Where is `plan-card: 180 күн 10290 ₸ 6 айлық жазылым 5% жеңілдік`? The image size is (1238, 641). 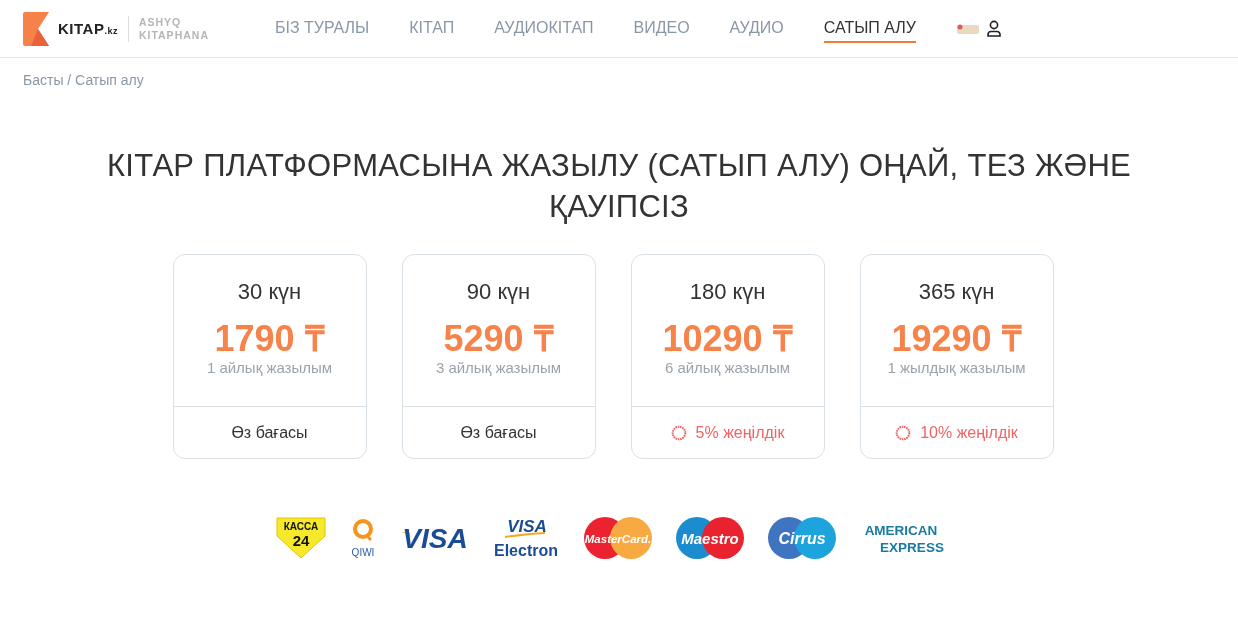
plan-card: 180 күн 10290 ₸ 6 айлық жазылым 5% жеңілдік is located at coordinates (727, 356).